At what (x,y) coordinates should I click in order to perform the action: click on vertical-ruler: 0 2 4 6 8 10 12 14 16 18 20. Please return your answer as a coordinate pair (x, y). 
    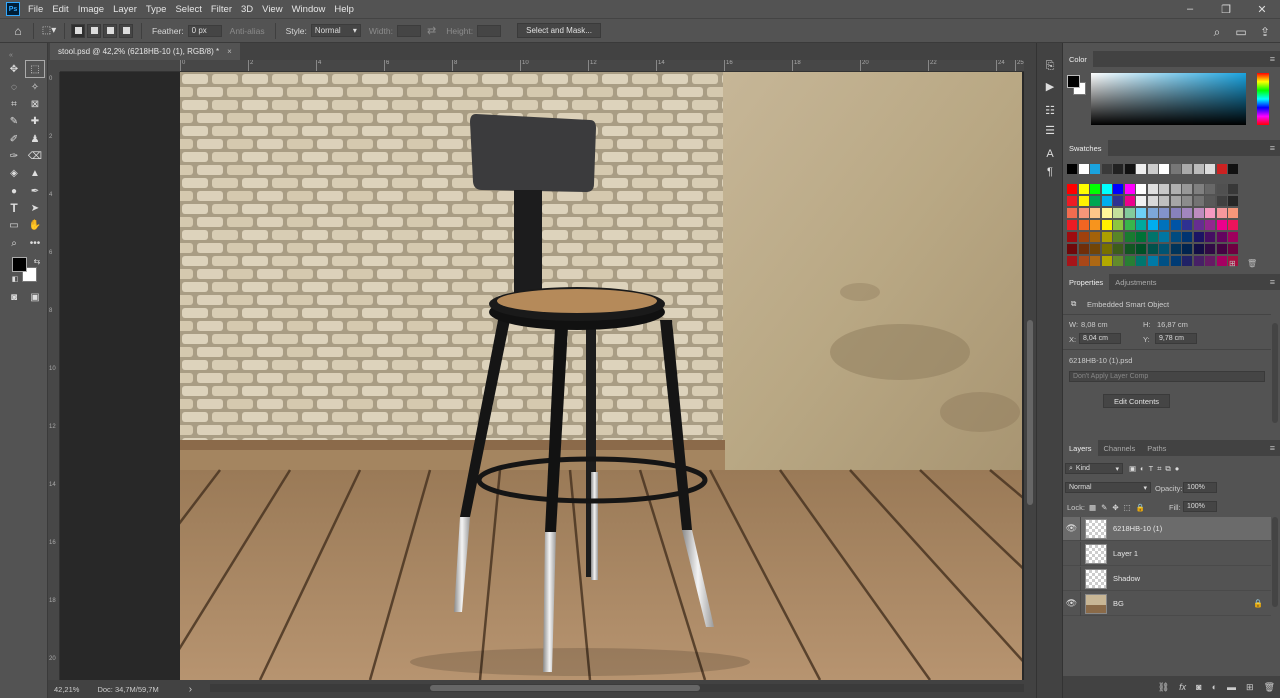
    Looking at the image, I should click on (54, 376).